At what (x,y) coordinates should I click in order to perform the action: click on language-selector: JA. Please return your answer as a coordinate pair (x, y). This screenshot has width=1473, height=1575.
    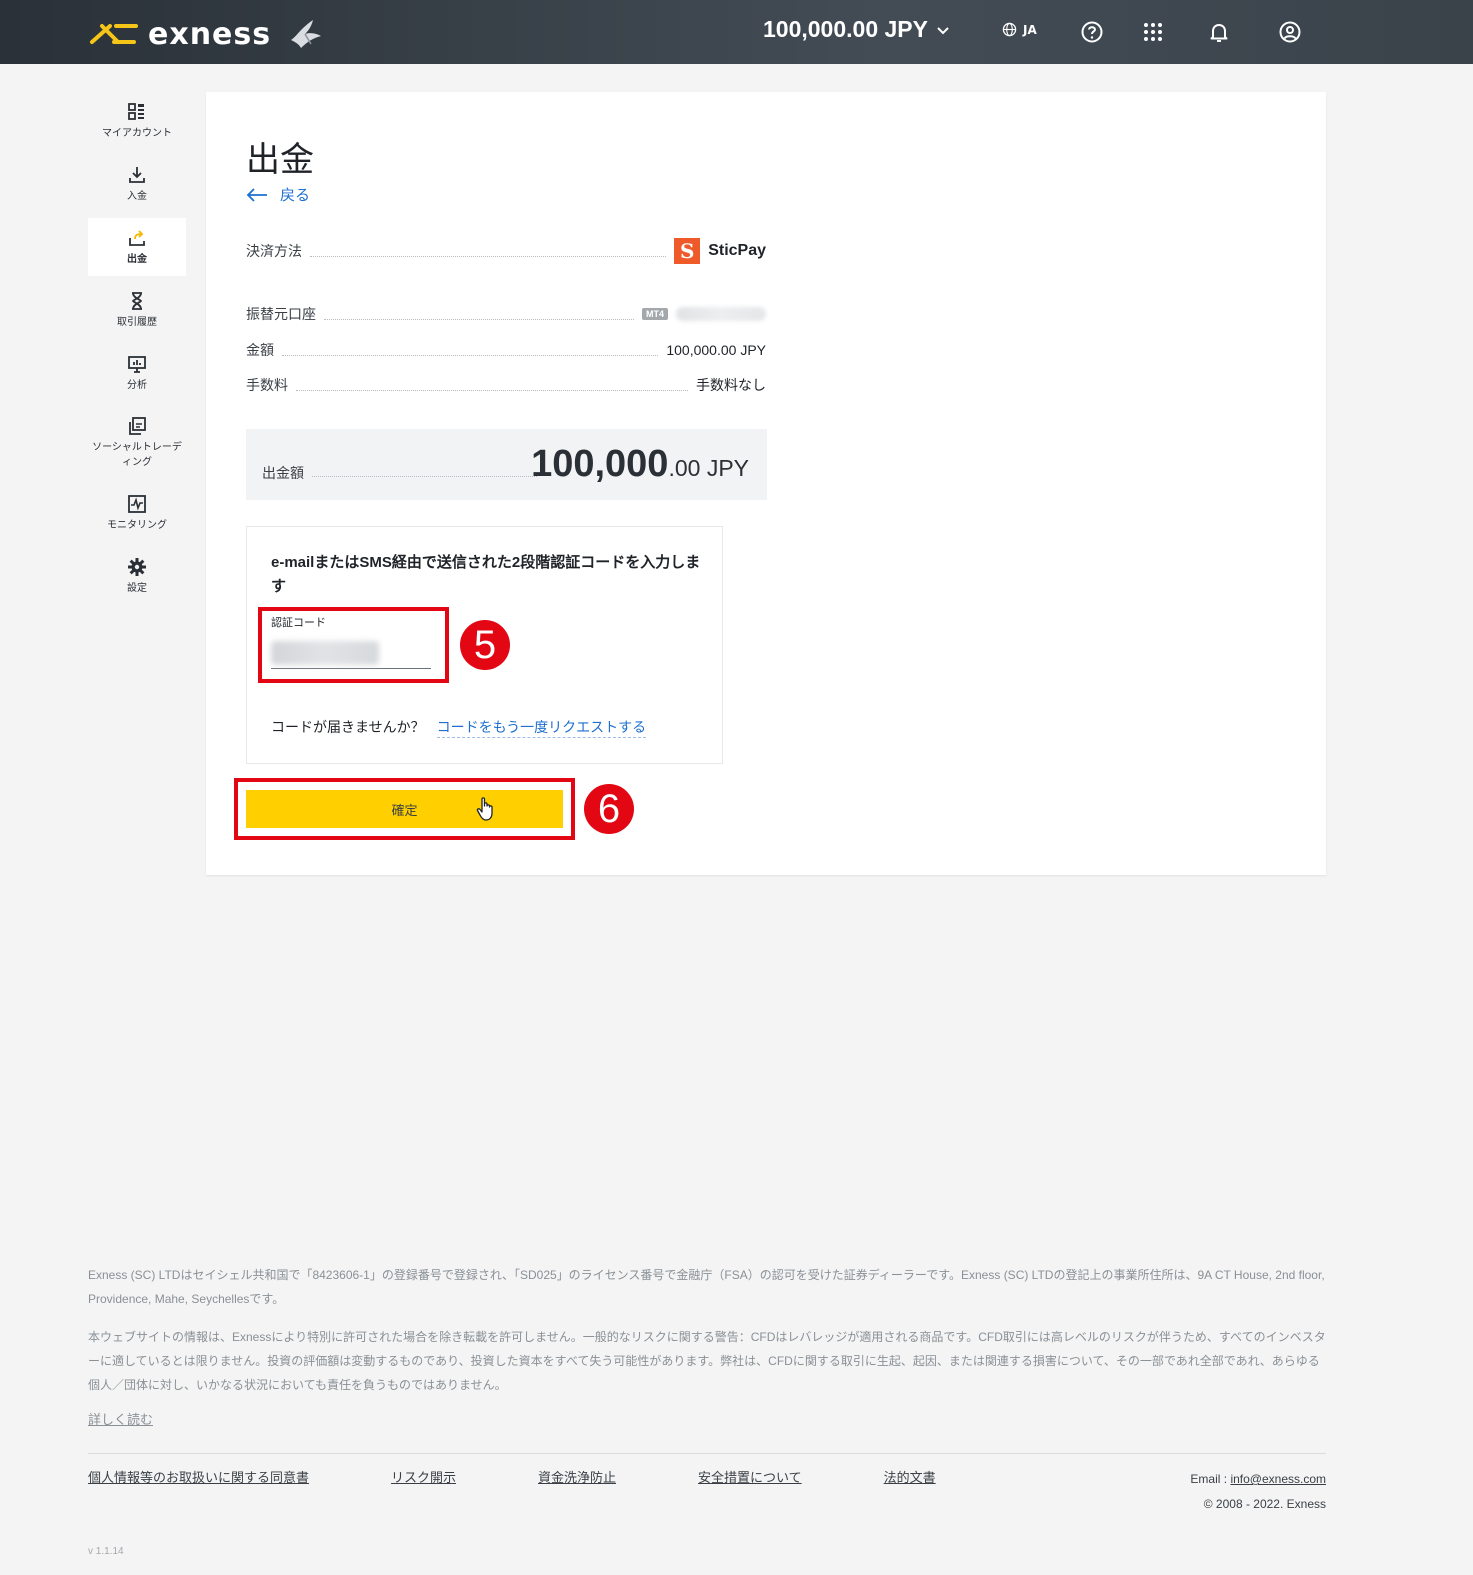
    Looking at the image, I should click on (1019, 29).